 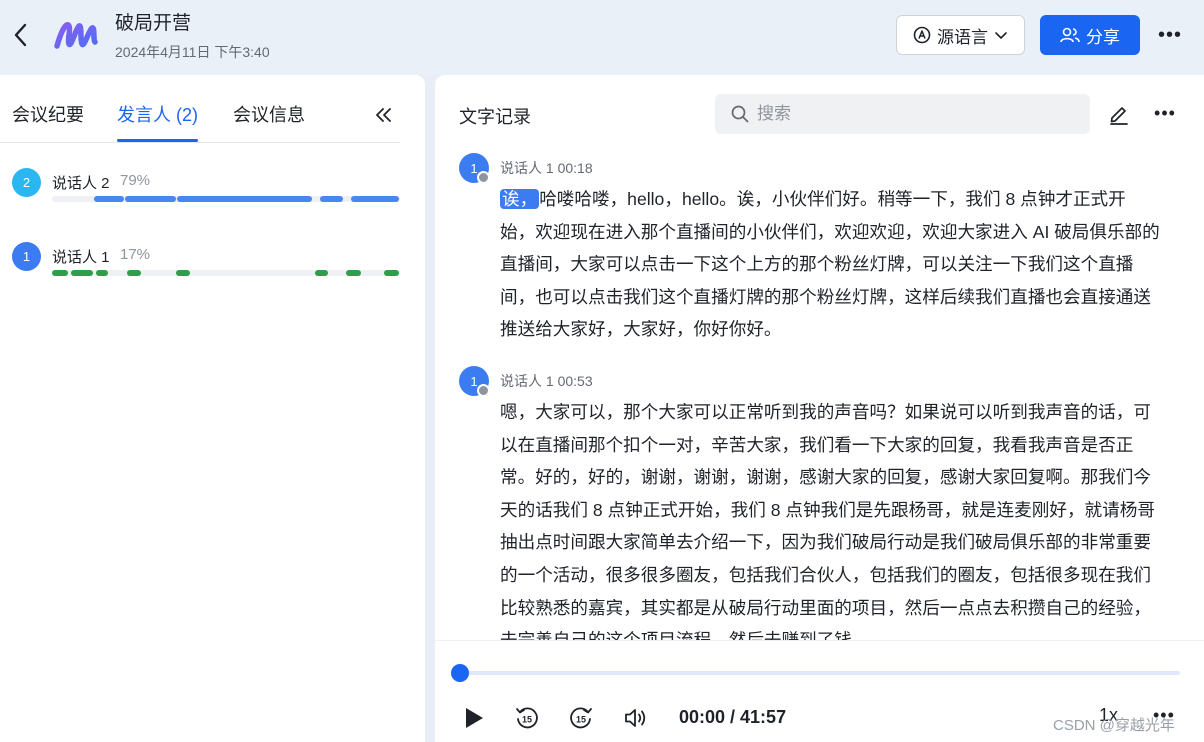 What do you see at coordinates (733, 717) in the screenshot?
I see `playback-time: 00:00 / 41:57` at bounding box center [733, 717].